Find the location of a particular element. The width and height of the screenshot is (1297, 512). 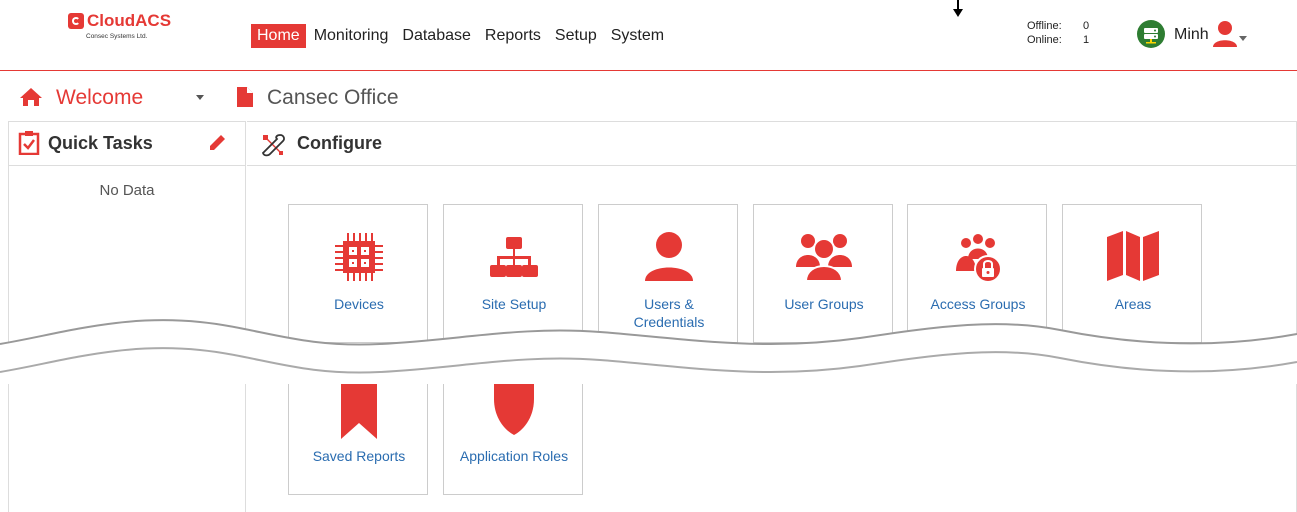

breadcrumb-welcome: Welcome is located at coordinates (99, 98).